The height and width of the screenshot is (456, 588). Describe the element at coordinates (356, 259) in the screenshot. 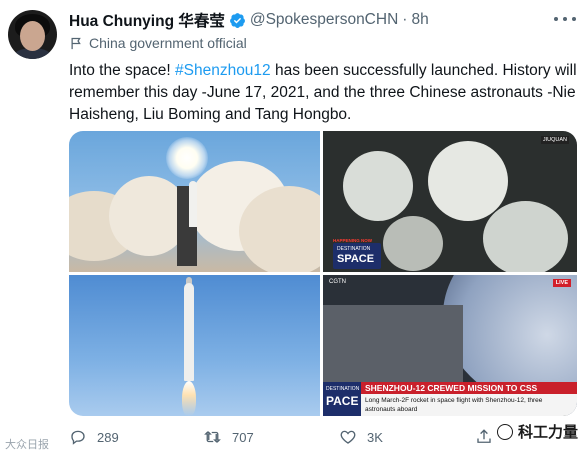

I see `badge-space-text: SPACE` at that location.